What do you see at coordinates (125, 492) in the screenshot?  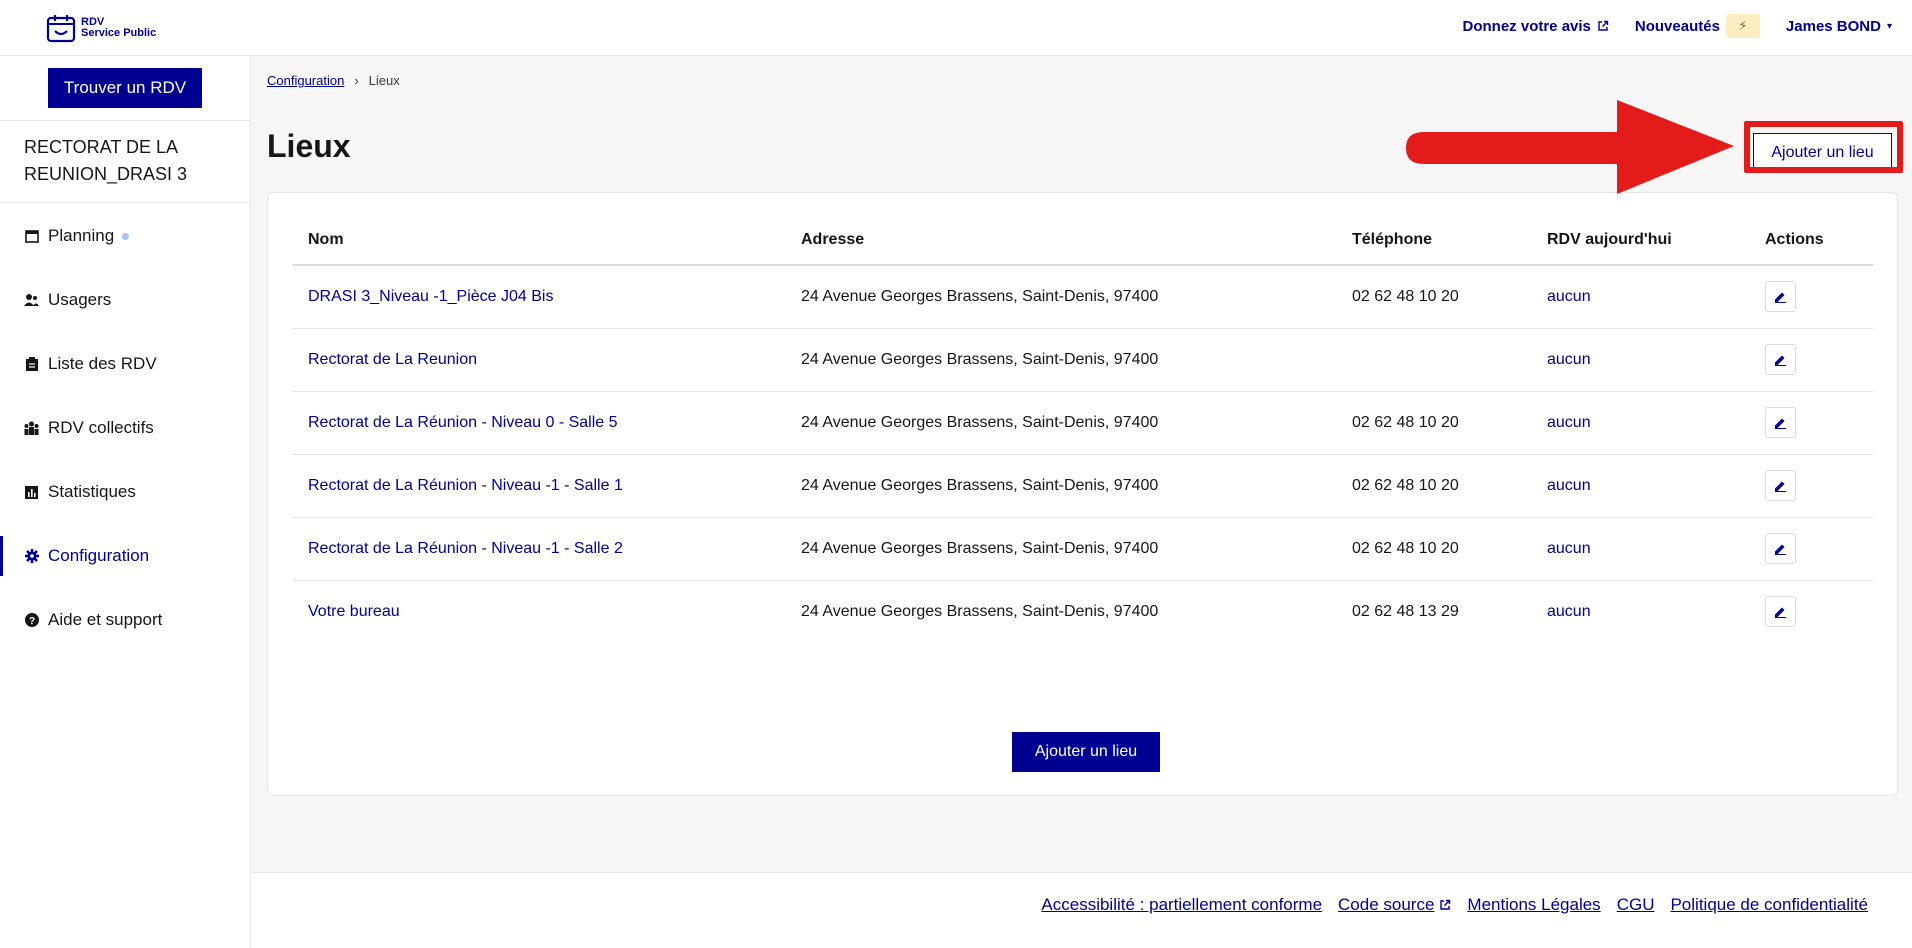 I see `sidebar-item-statistiques: Statistiques` at bounding box center [125, 492].